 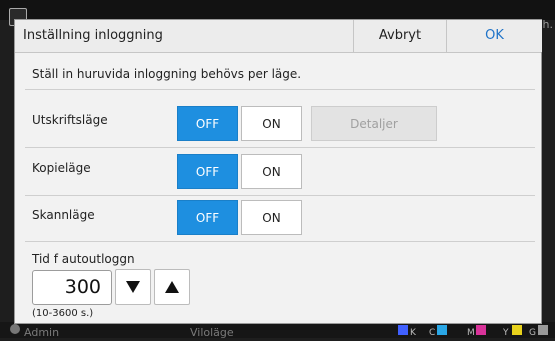 I want to click on background-top-bar, so click(x=277, y=10).